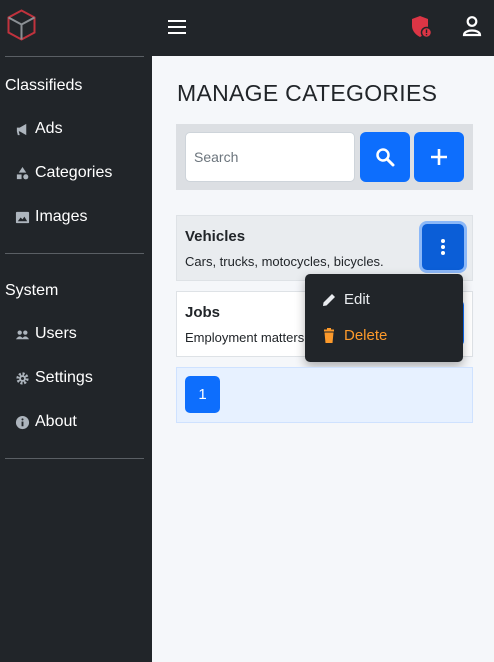  Describe the element at coordinates (284, 261) in the screenshot. I see `category-description: Cars, trucks, motocycles, bicycles.` at that location.